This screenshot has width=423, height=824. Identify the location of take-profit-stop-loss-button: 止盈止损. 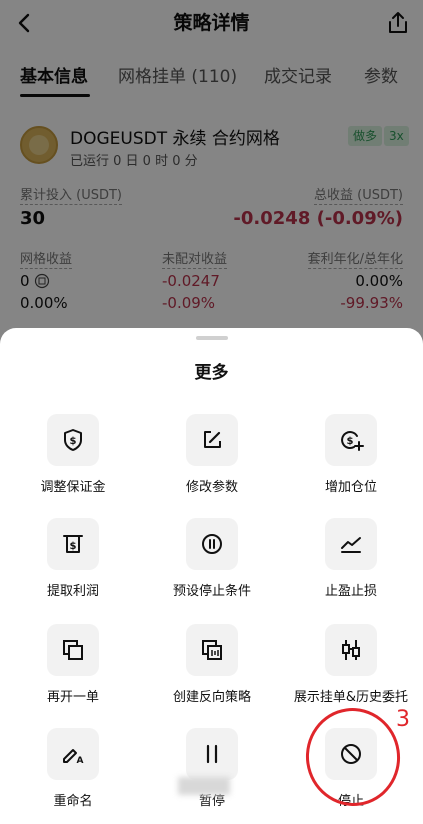
(351, 563).